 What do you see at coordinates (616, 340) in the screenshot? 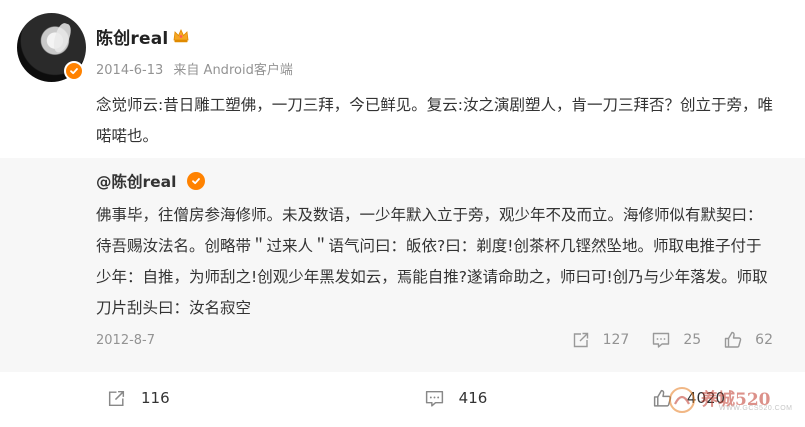
I see `repost-repost-count: 127` at bounding box center [616, 340].